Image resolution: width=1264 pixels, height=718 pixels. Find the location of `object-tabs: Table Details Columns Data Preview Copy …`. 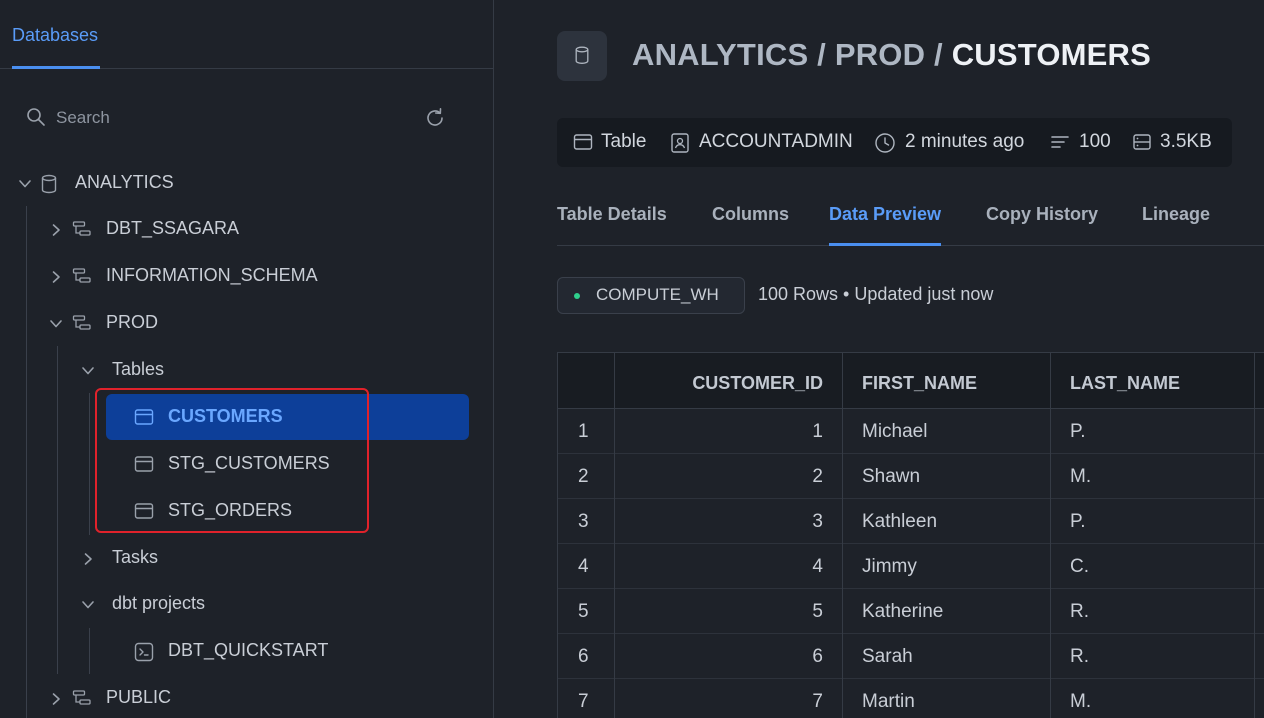

object-tabs: Table Details Columns Data Preview Copy … is located at coordinates (910, 218).